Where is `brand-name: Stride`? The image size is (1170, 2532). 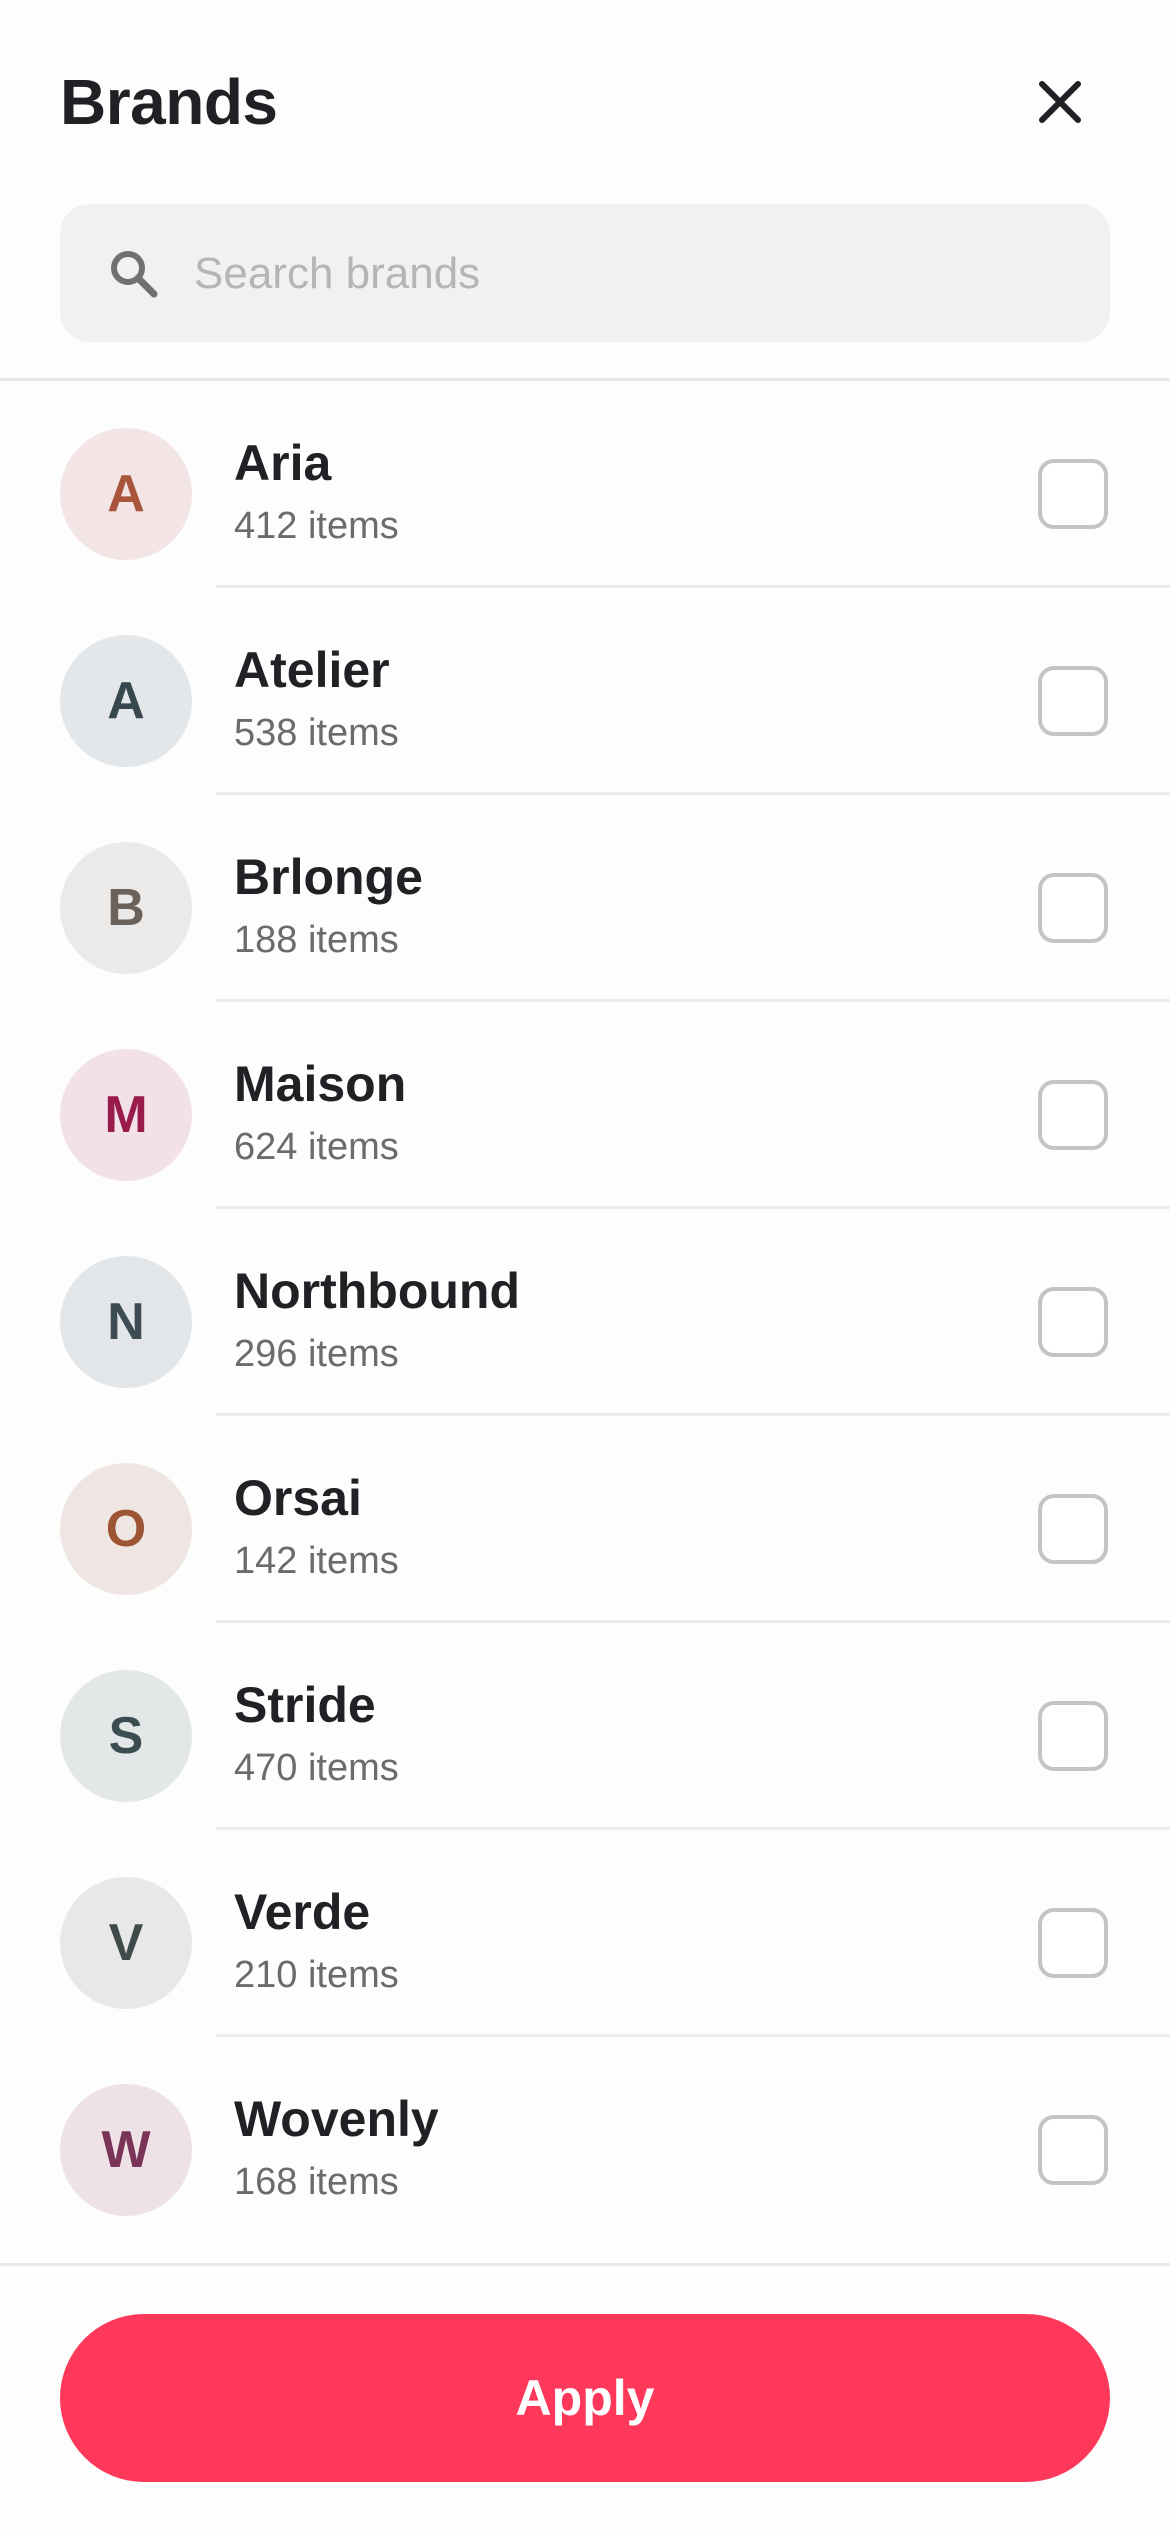
brand-name: Stride is located at coordinates (305, 1705).